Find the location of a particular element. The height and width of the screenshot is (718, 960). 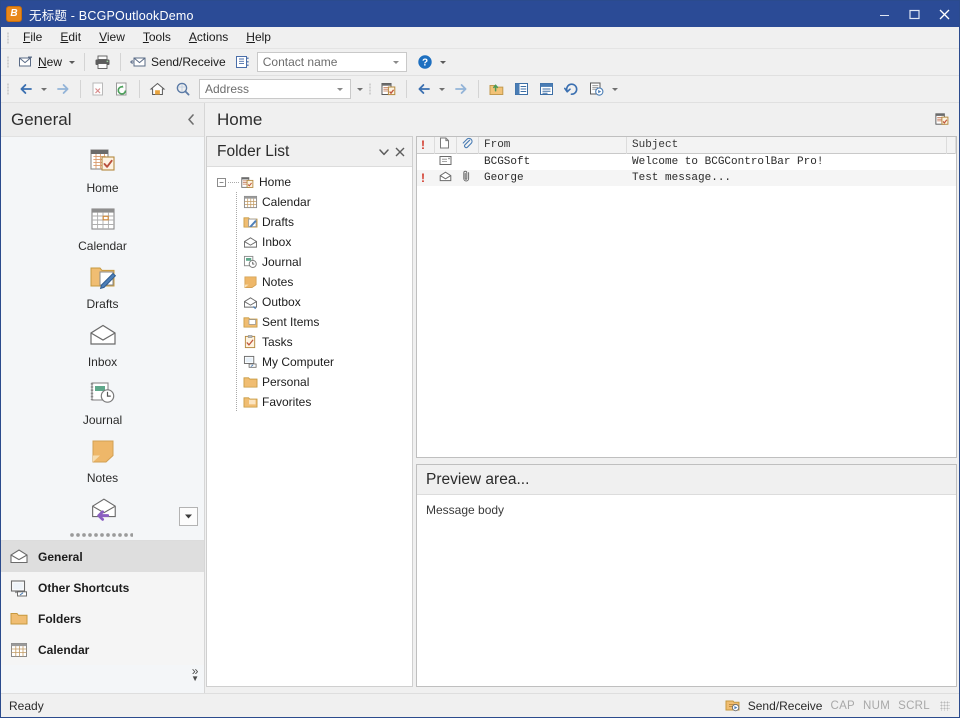

scroll-down-button is located at coordinates (188, 516).